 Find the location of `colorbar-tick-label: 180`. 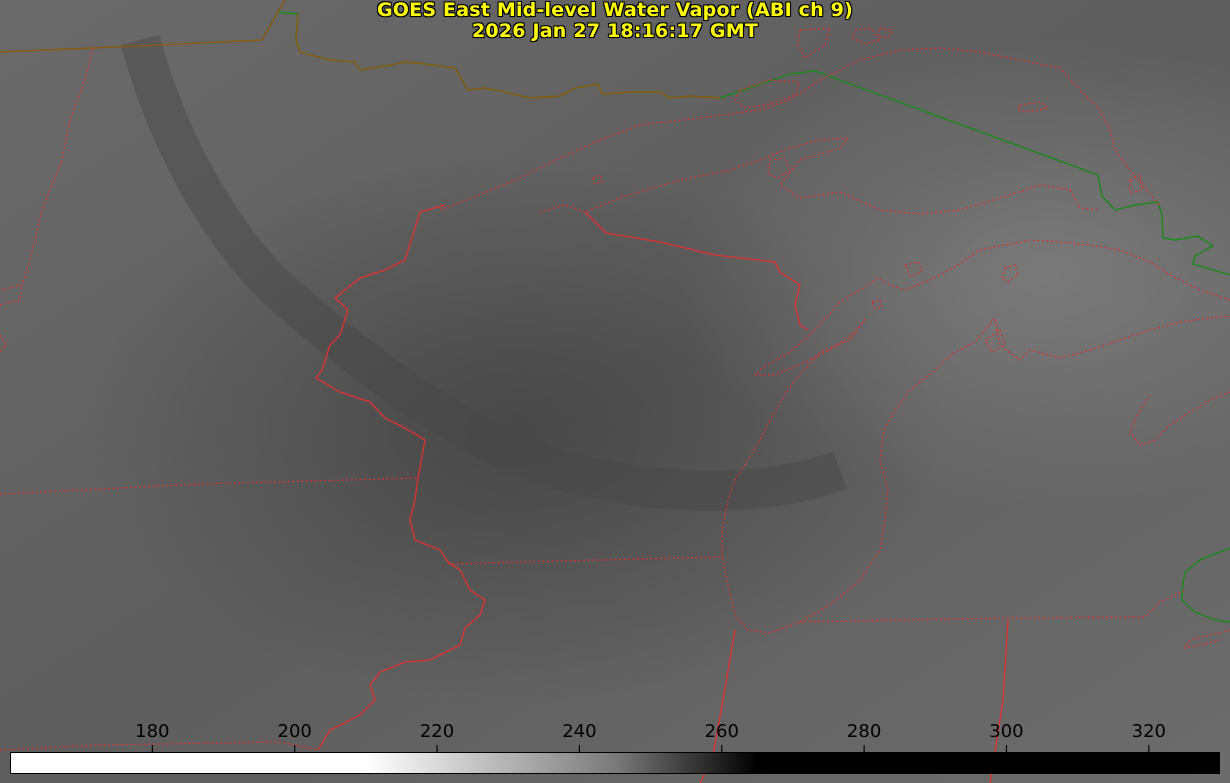

colorbar-tick-label: 180 is located at coordinates (152, 731).